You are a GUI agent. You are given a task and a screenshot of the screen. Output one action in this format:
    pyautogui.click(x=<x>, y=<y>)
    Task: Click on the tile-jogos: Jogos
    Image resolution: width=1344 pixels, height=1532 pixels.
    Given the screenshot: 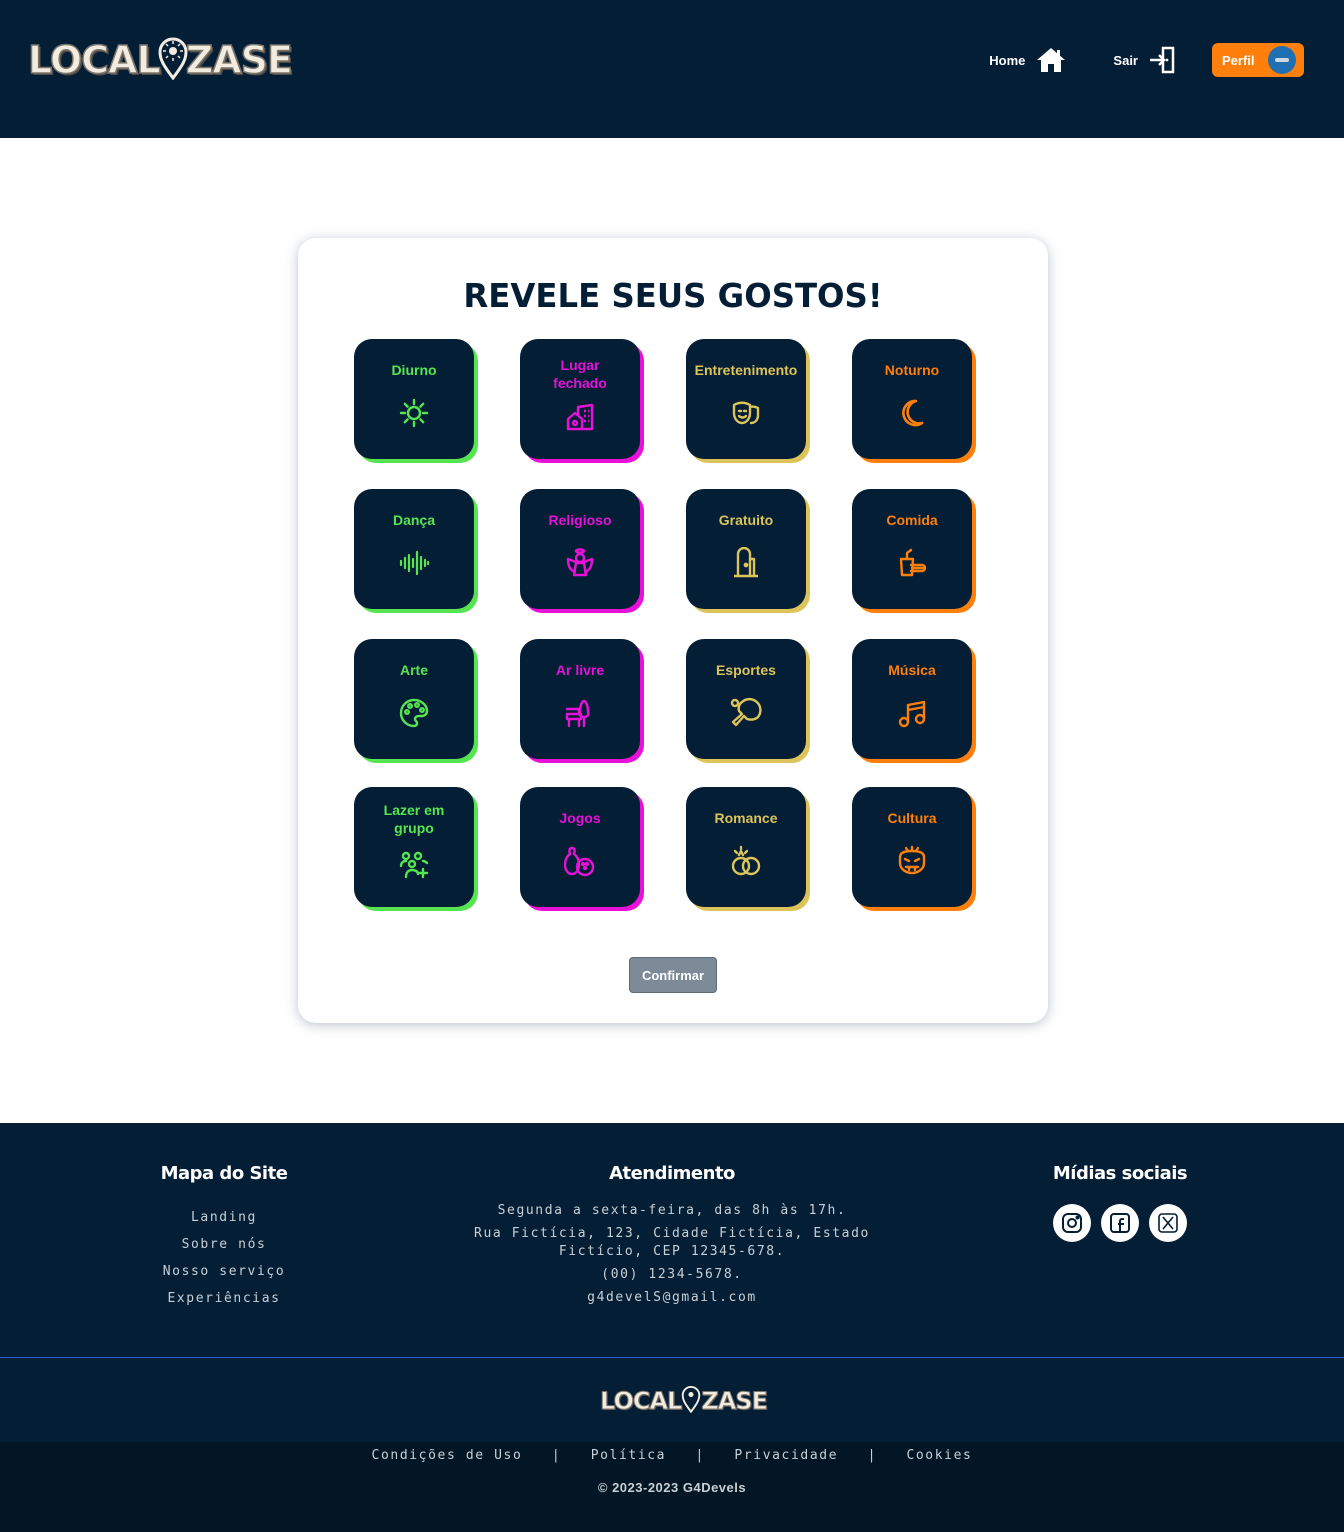 What is the action you would take?
    pyautogui.click(x=580, y=847)
    